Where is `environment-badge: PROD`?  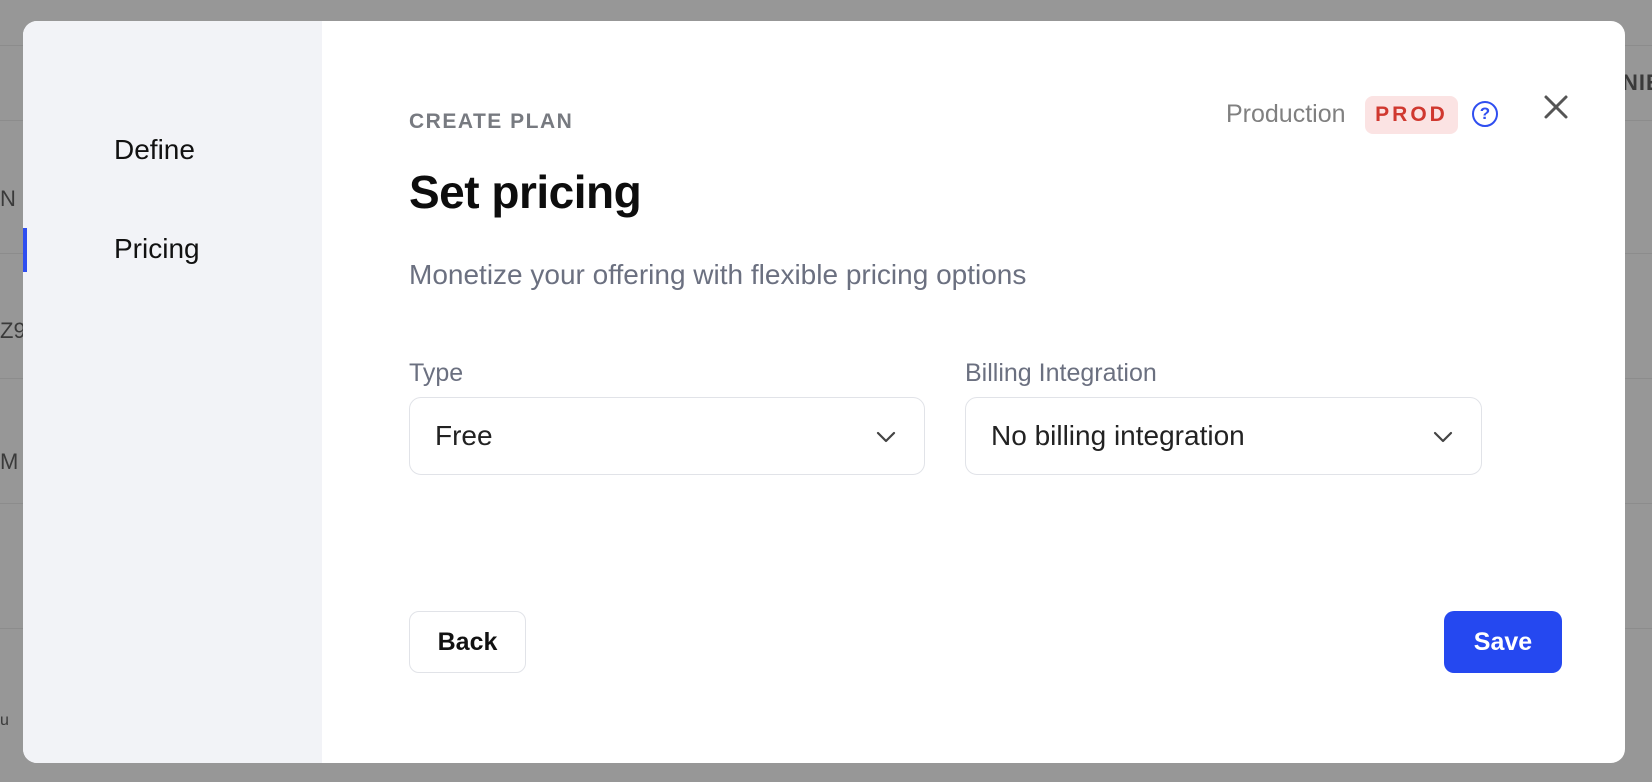
environment-badge: PROD is located at coordinates (1411, 115).